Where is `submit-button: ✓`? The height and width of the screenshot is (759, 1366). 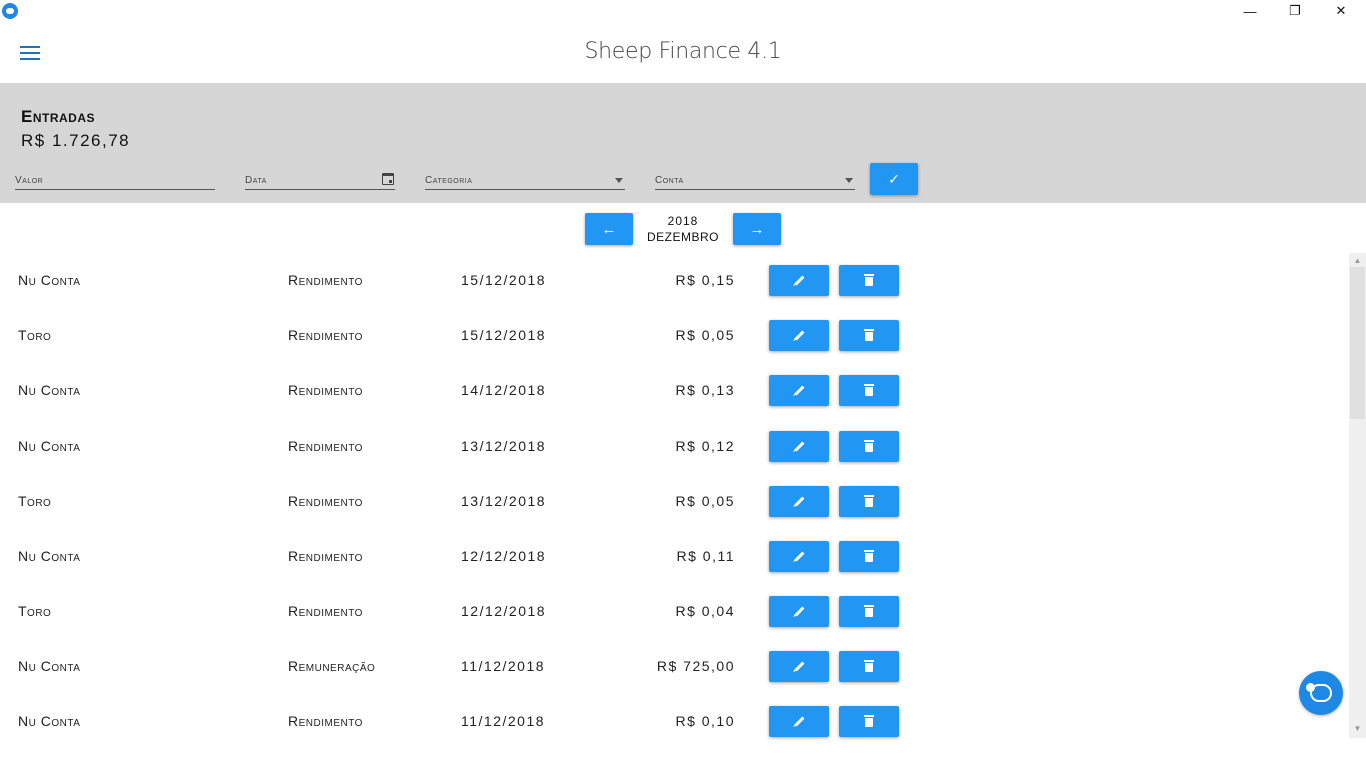 submit-button: ✓ is located at coordinates (894, 179).